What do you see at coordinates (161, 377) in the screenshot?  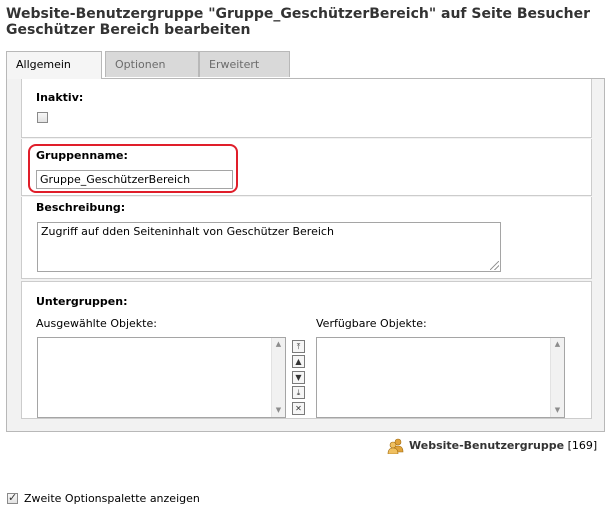 I see `selected-objects-list: ▲ ▼` at bounding box center [161, 377].